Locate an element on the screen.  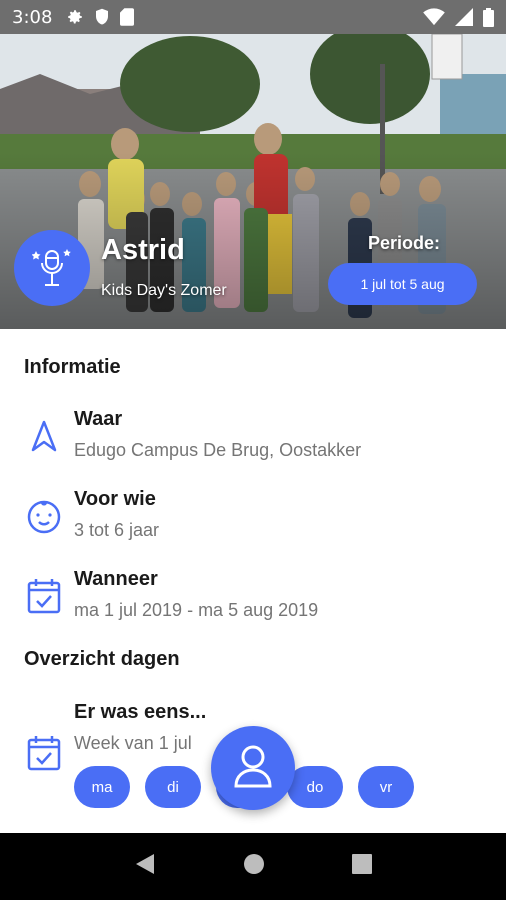
system-nav-bar is located at coordinates (253, 866).